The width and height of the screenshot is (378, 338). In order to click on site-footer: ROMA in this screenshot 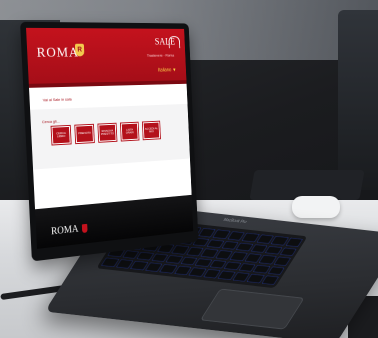, I will do `click(114, 221)`.